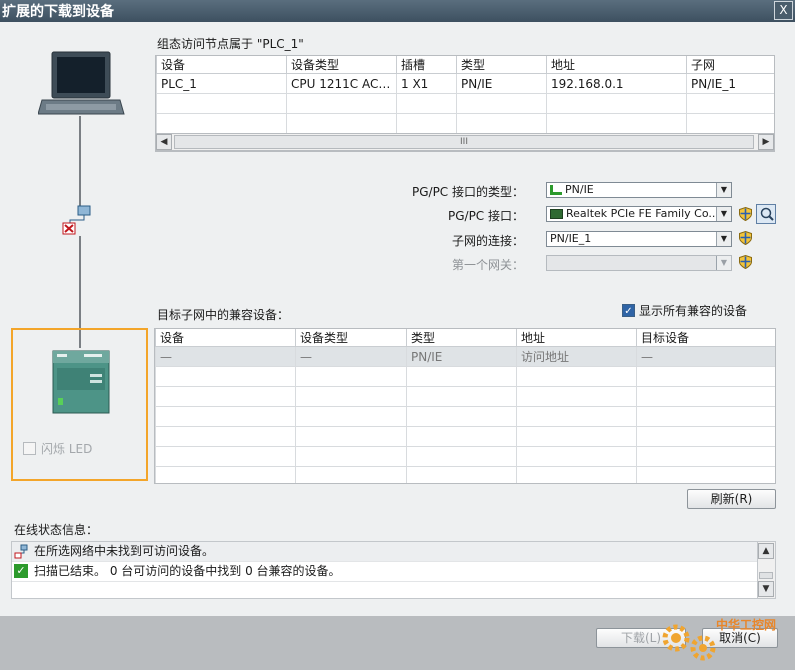  Describe the element at coordinates (76, 220) in the screenshot. I see `network-error-icon-topology` at that location.